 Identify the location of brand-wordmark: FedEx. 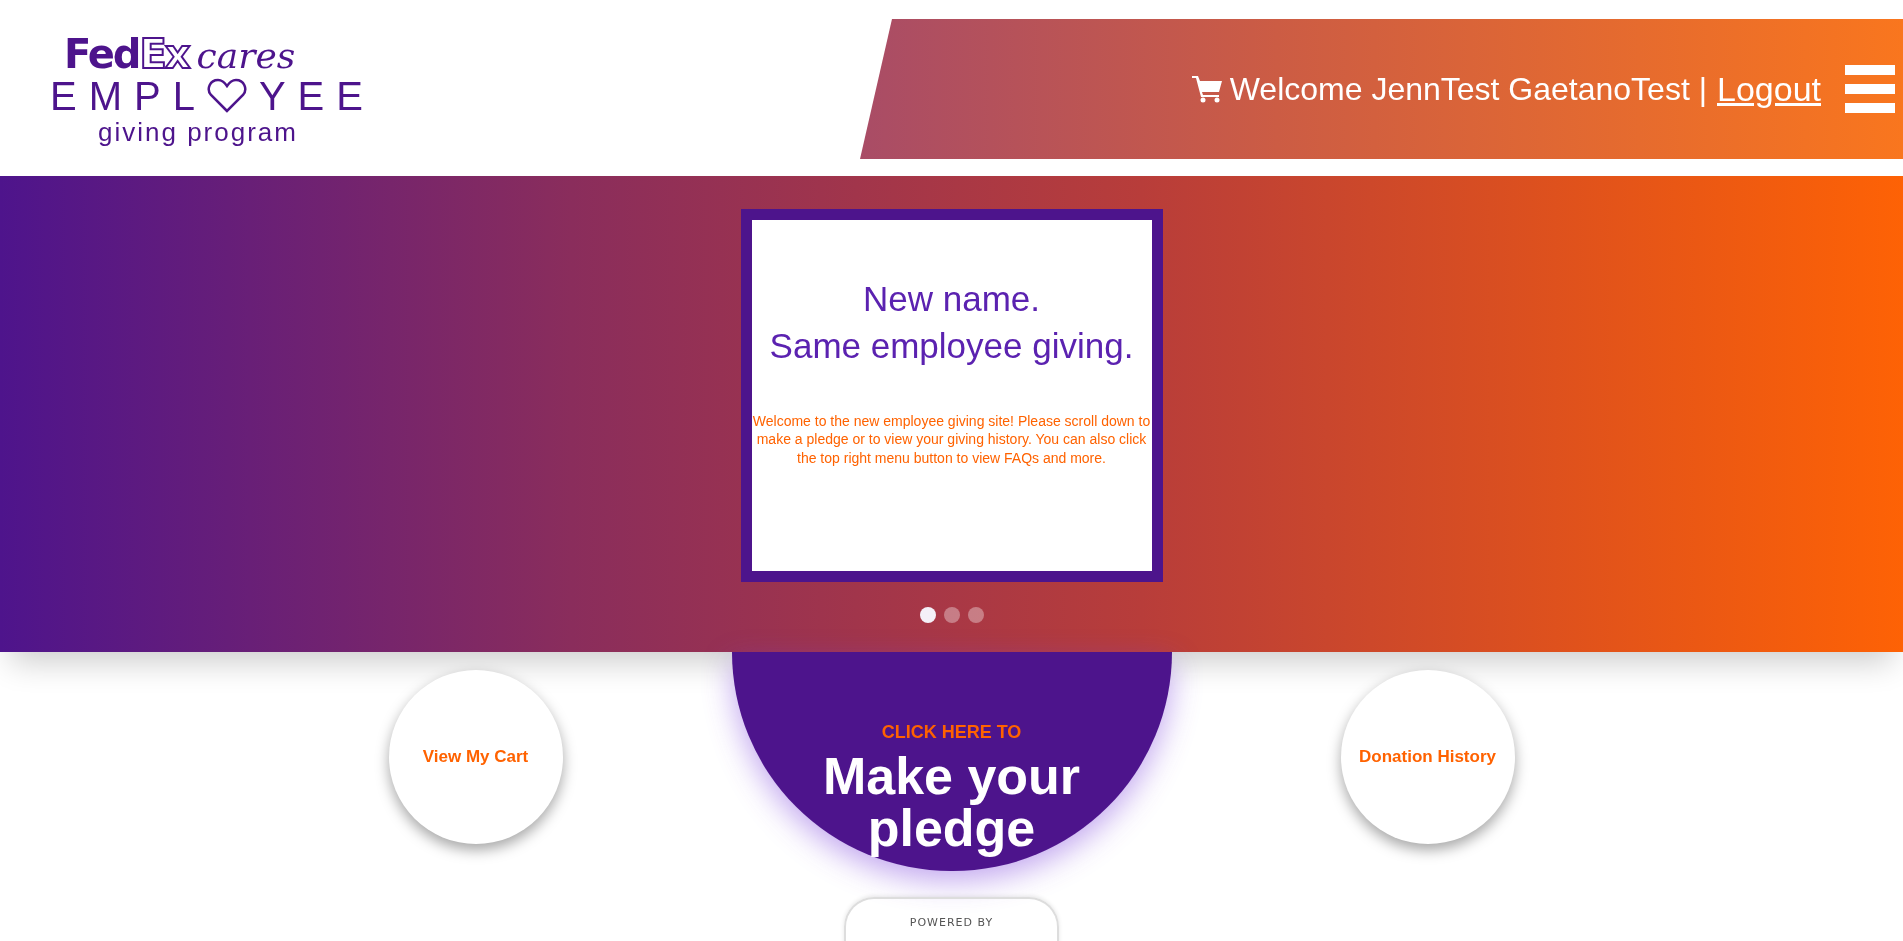
(126, 54).